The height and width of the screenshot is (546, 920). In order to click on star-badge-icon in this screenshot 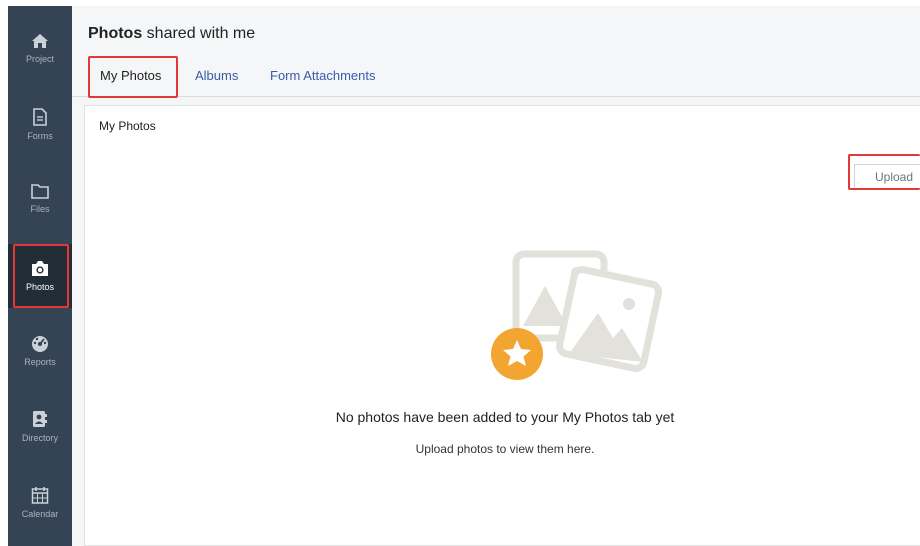, I will do `click(517, 354)`.